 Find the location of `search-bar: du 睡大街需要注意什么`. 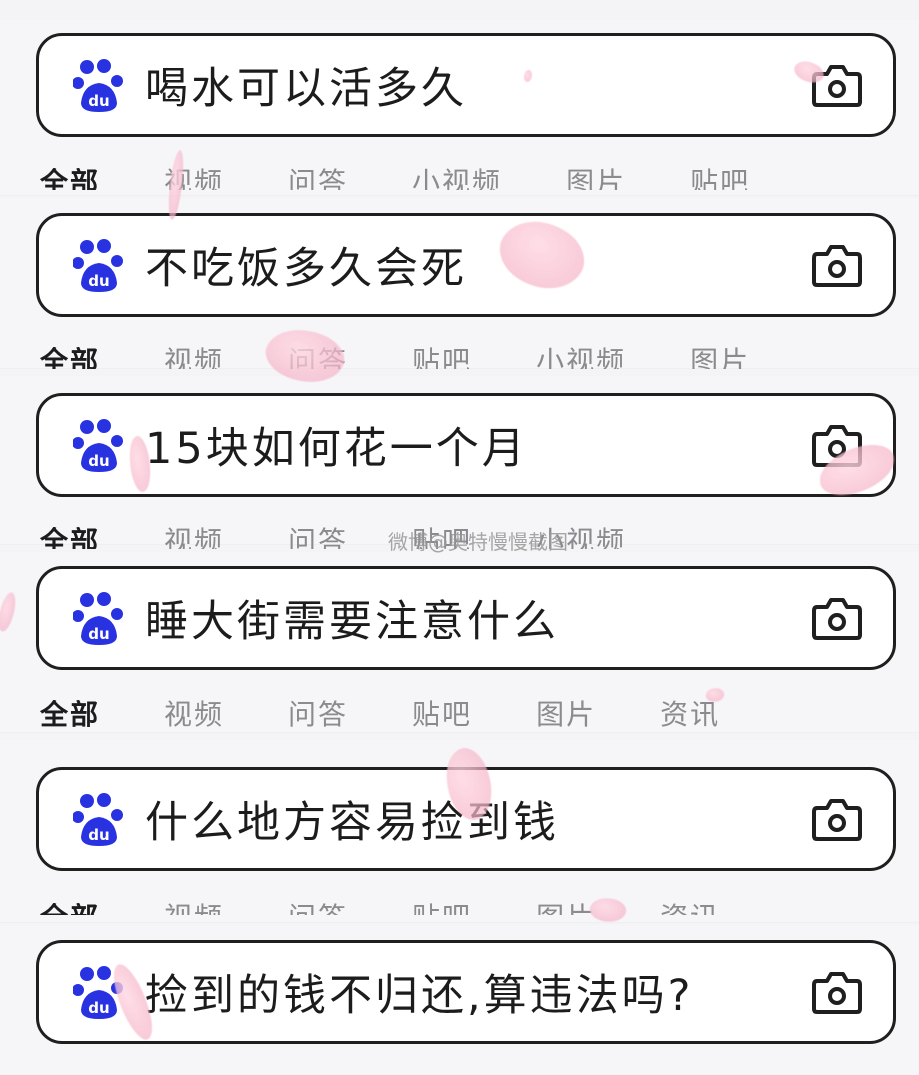

search-bar: du 睡大街需要注意什么 is located at coordinates (466, 618).